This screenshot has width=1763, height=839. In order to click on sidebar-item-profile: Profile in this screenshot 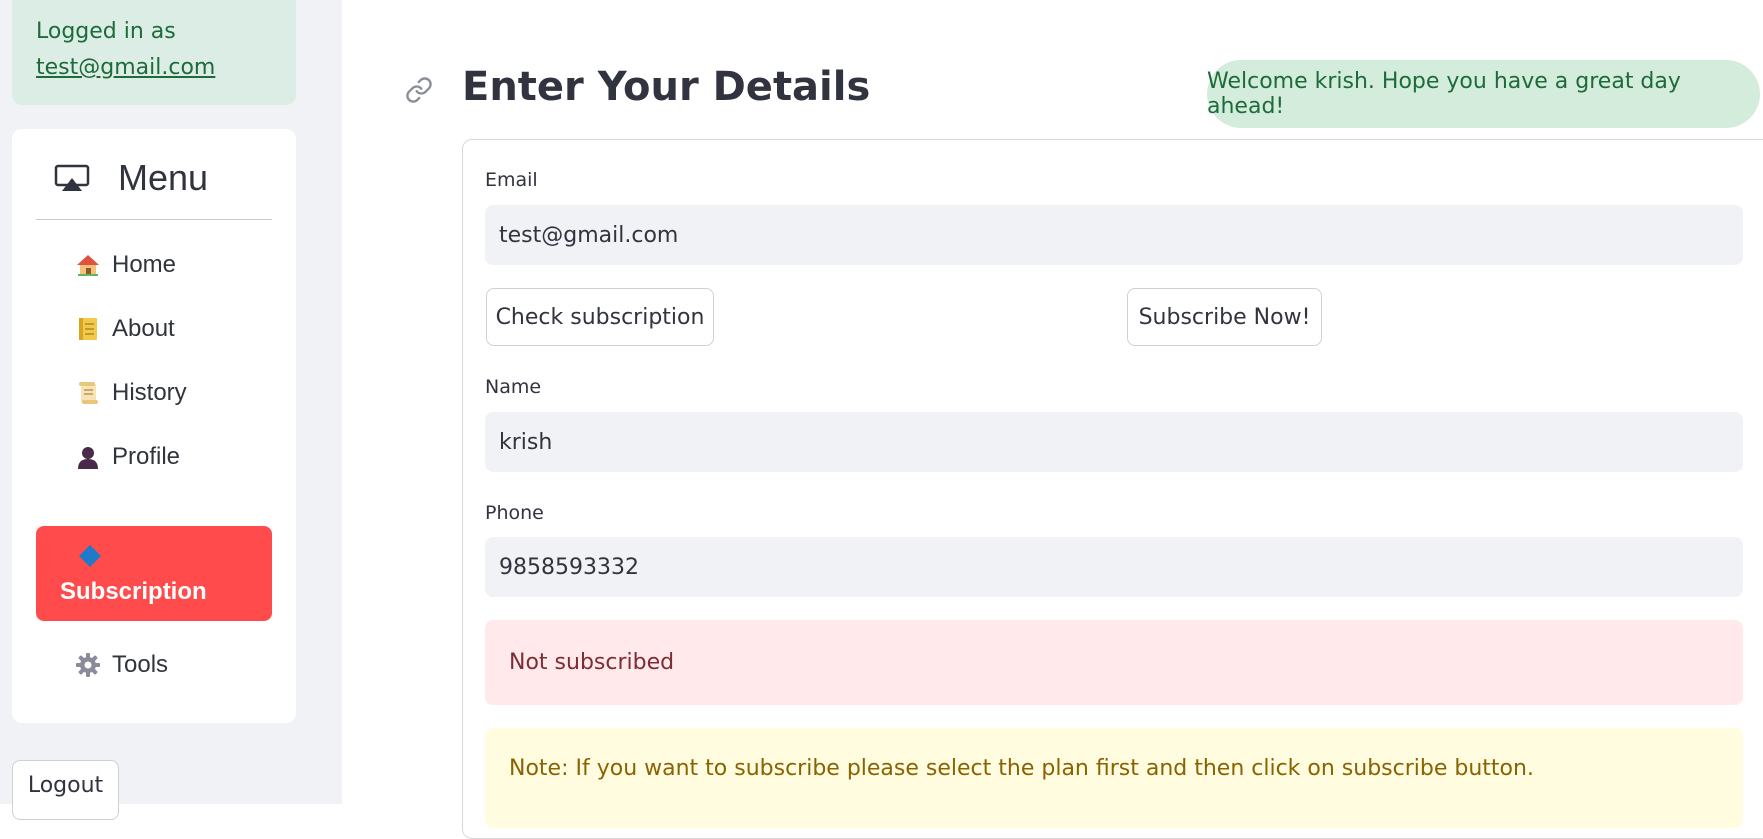, I will do `click(154, 458)`.